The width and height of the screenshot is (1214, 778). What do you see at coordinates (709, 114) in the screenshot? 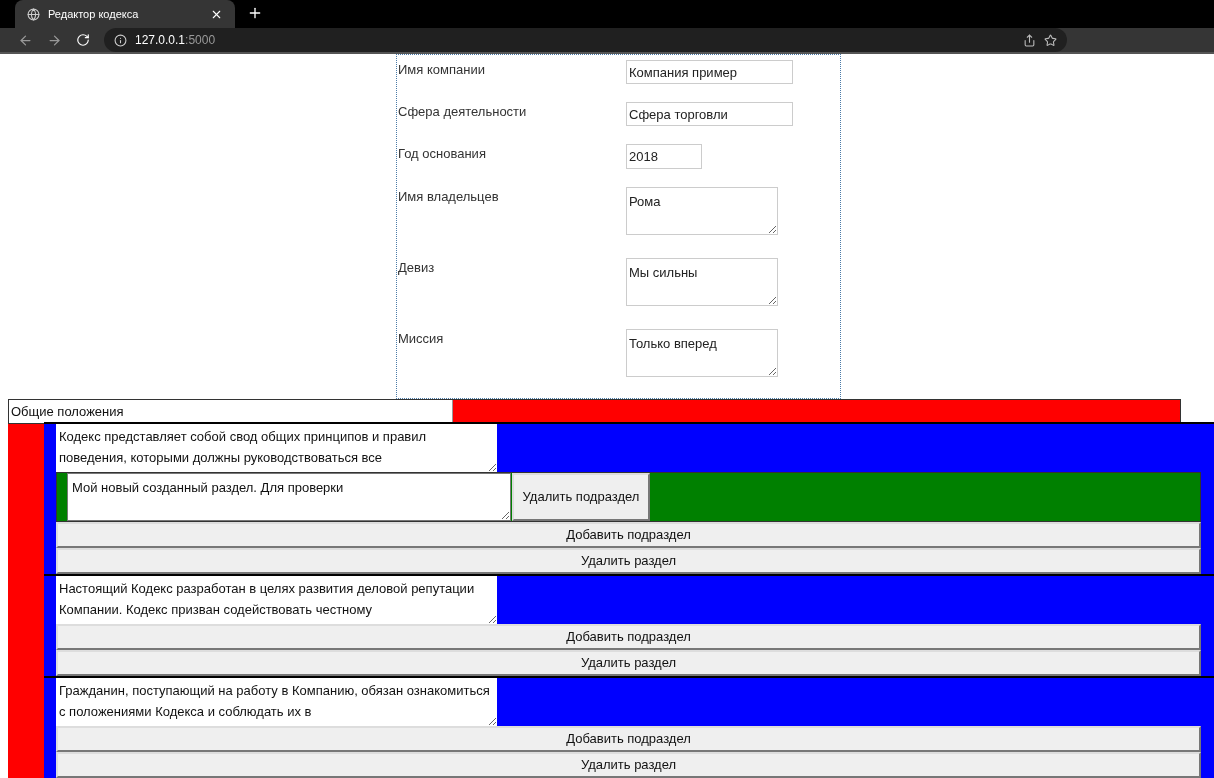
I see `text-field: Сфера торговли` at bounding box center [709, 114].